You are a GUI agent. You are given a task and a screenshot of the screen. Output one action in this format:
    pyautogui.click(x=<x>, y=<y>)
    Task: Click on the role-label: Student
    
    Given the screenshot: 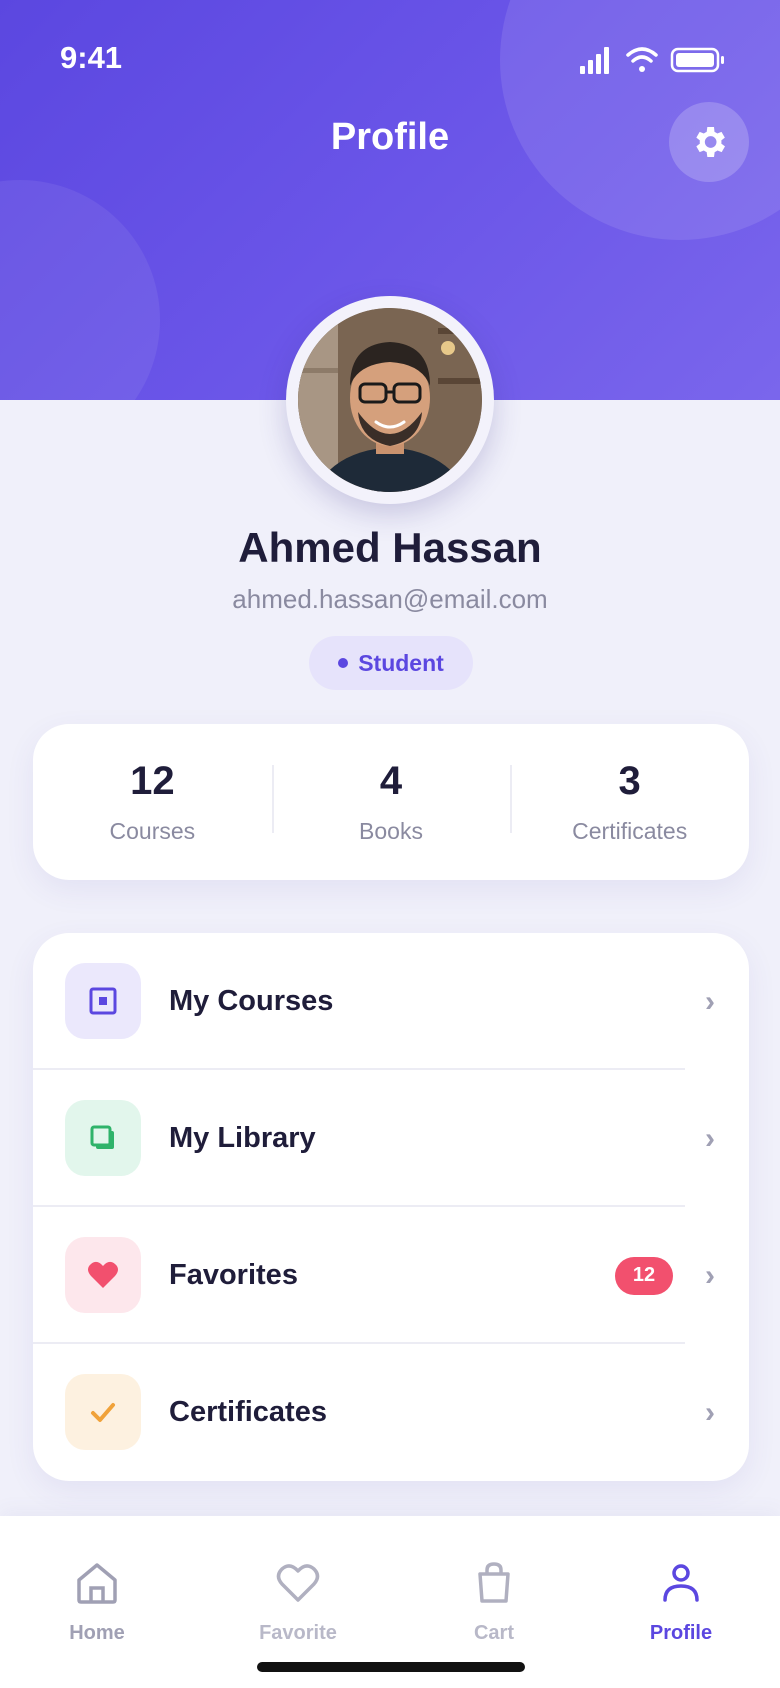 What is the action you would take?
    pyautogui.click(x=401, y=662)
    